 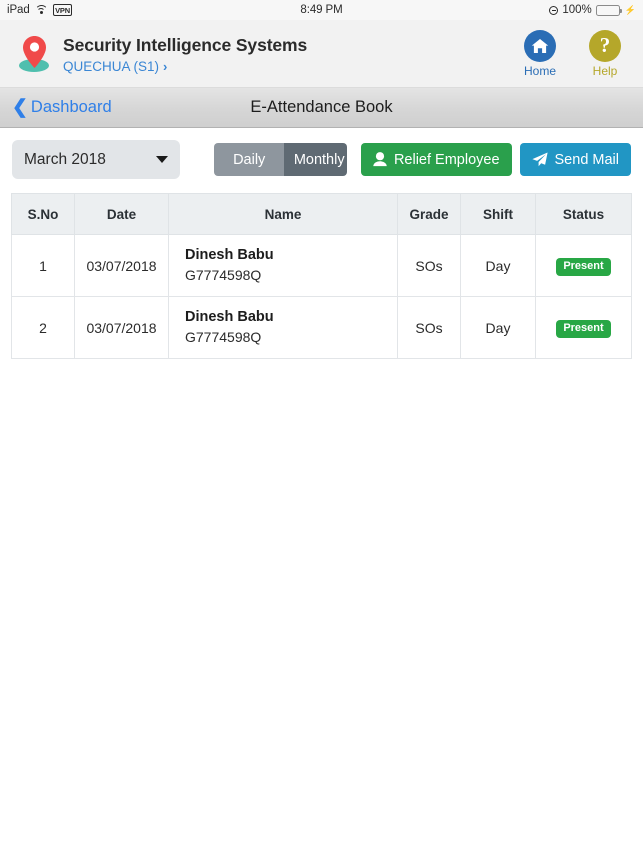 I want to click on column-header-date: Date, so click(x=121, y=214).